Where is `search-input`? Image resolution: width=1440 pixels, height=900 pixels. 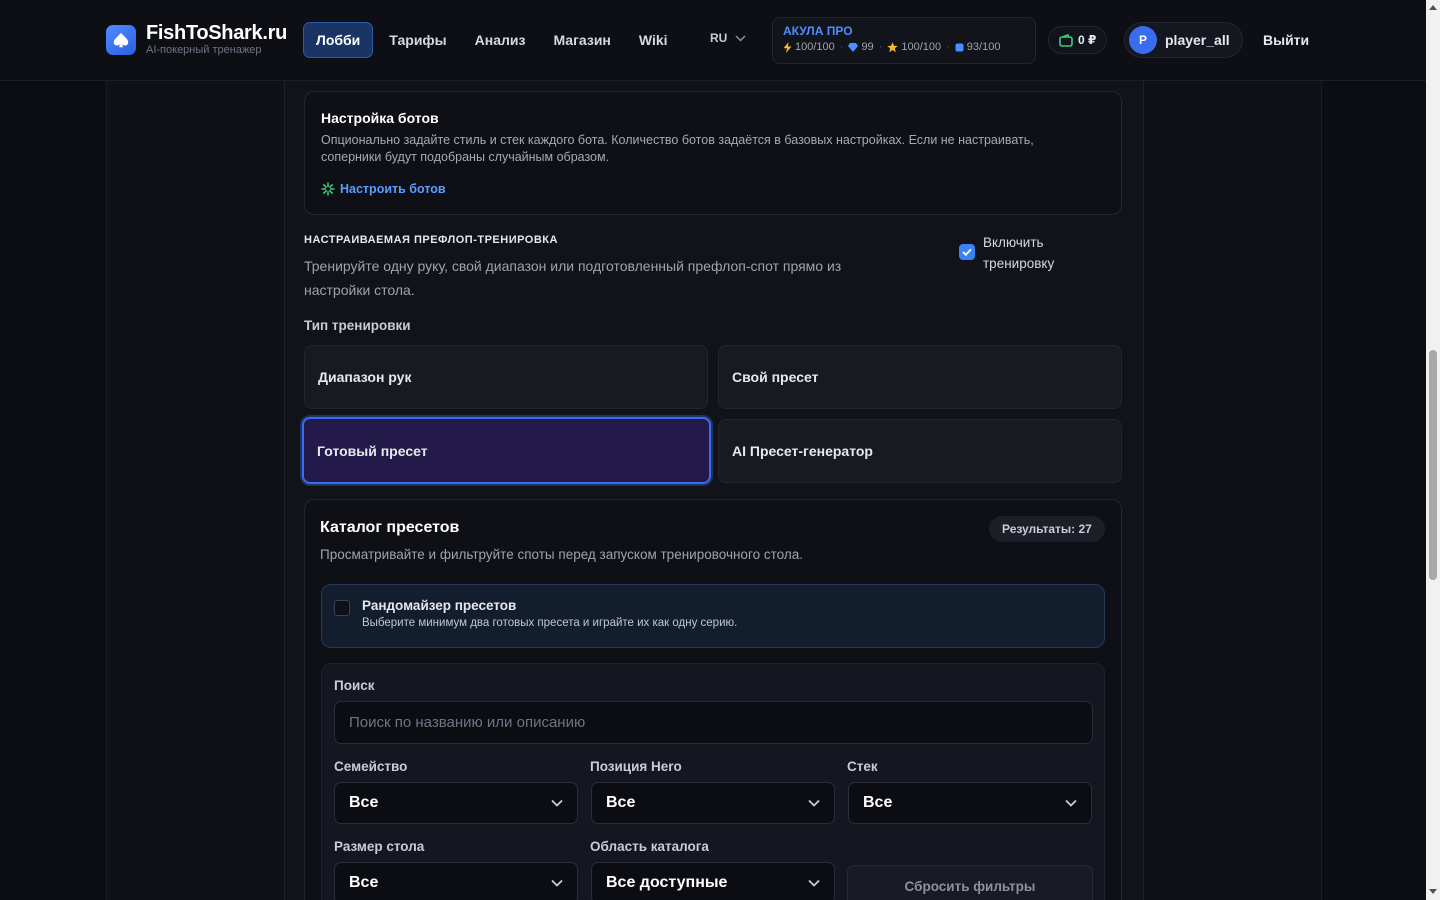 search-input is located at coordinates (713, 722).